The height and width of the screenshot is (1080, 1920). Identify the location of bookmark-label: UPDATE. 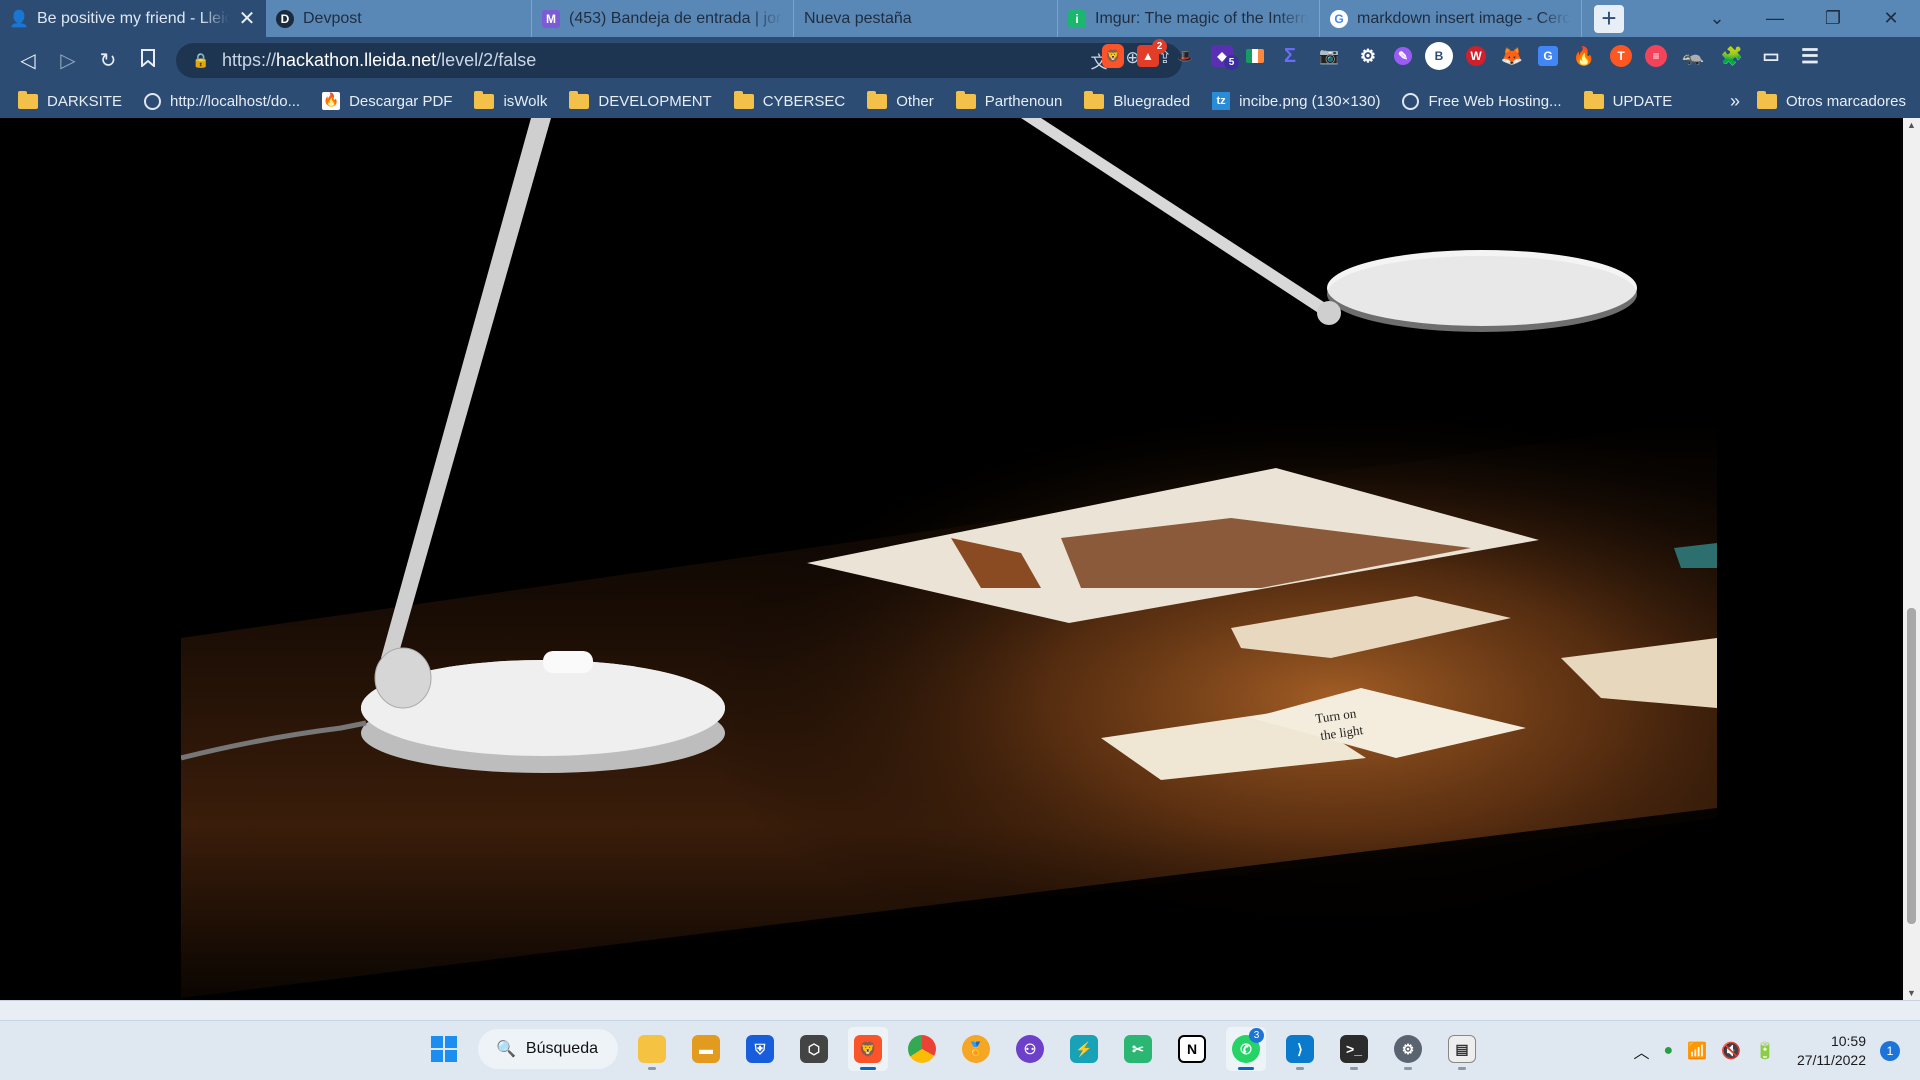
(1642, 101).